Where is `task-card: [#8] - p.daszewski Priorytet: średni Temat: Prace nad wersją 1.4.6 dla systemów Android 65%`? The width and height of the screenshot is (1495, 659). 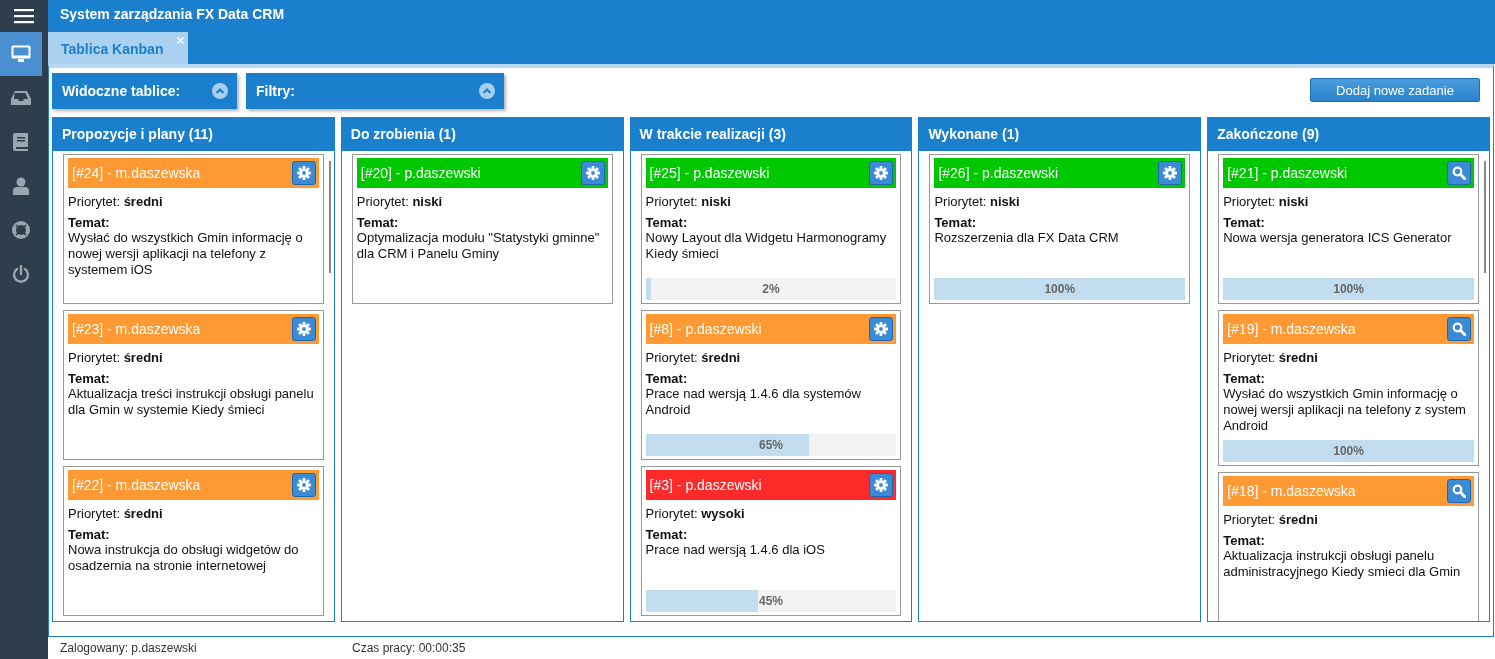 task-card: [#8] - p.daszewski Priorytet: średni Temat: Prace nad wersją 1.4.6 dla systemów Android 65% is located at coordinates (771, 385).